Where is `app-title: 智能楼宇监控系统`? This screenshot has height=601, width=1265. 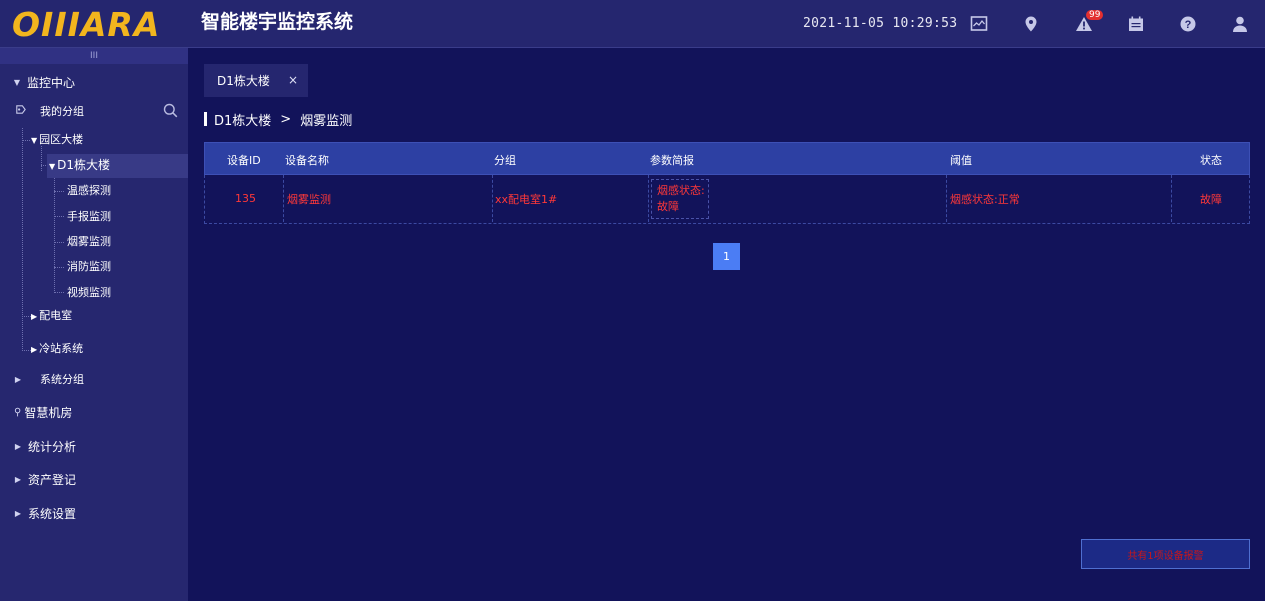
app-title: 智能楼宇监控系统 is located at coordinates (277, 22).